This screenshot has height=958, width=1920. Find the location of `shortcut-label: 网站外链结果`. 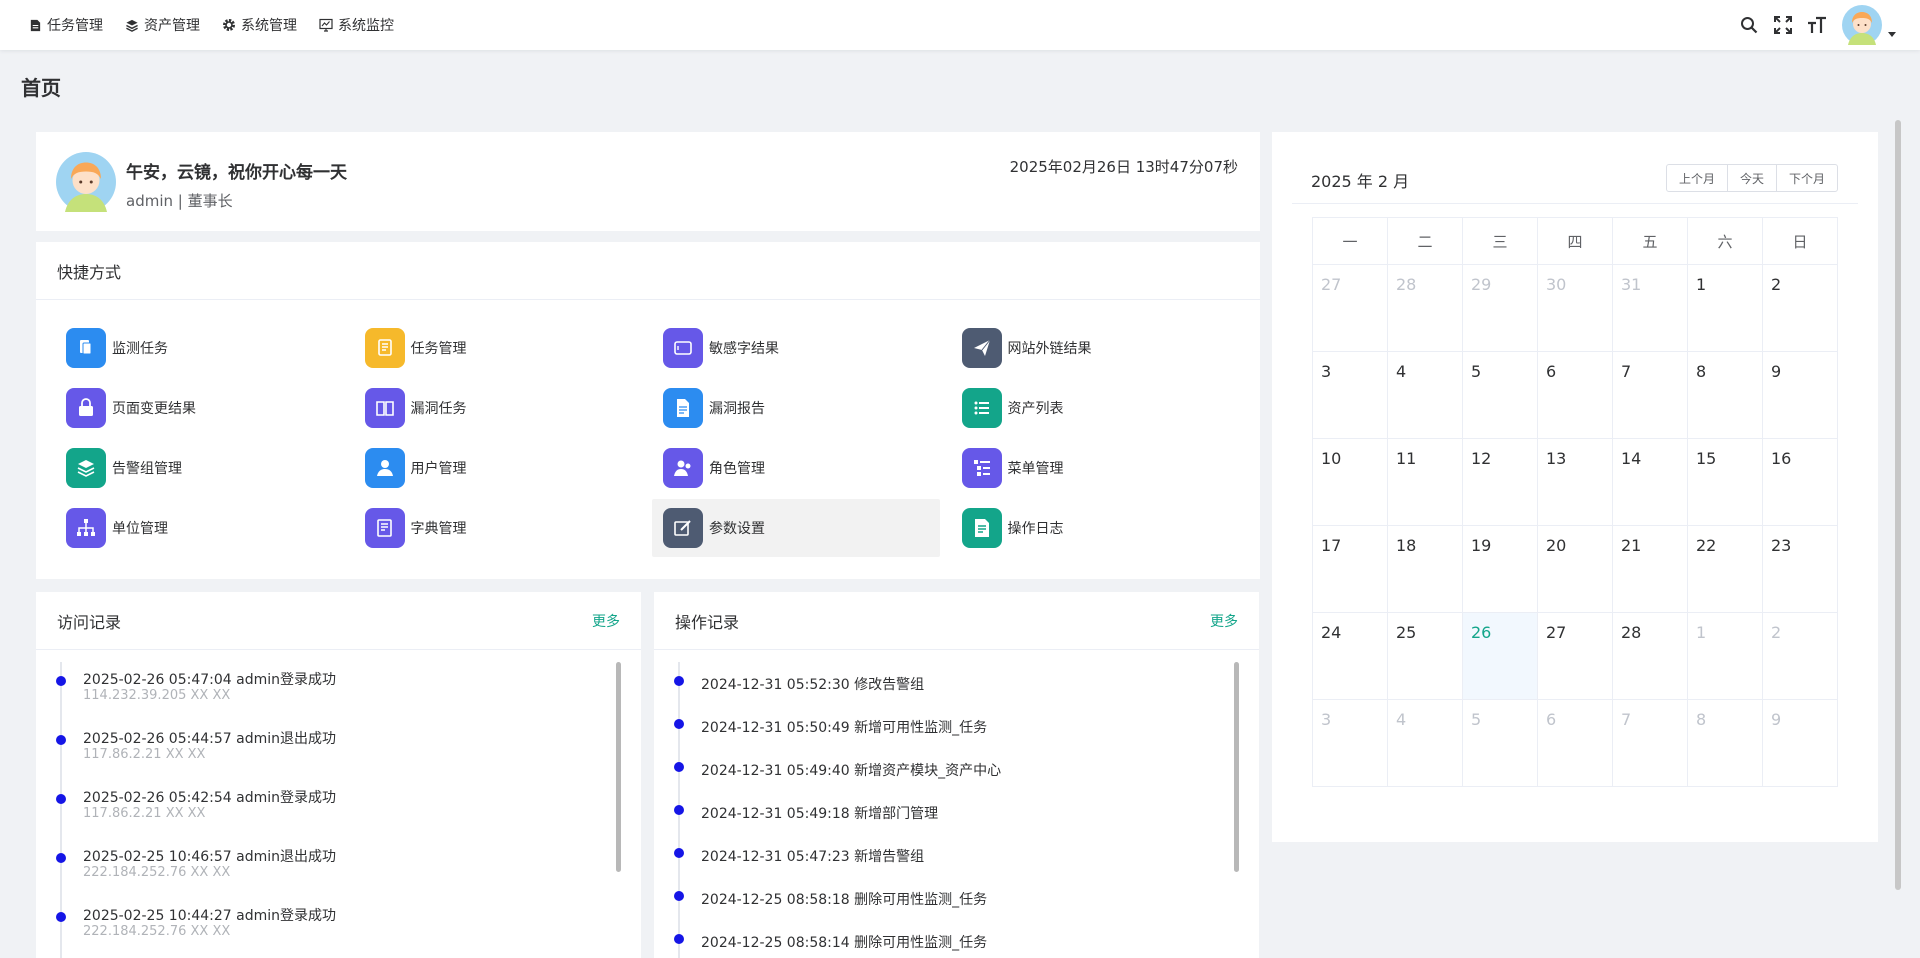

shortcut-label: 网站外链结果 is located at coordinates (1049, 349).